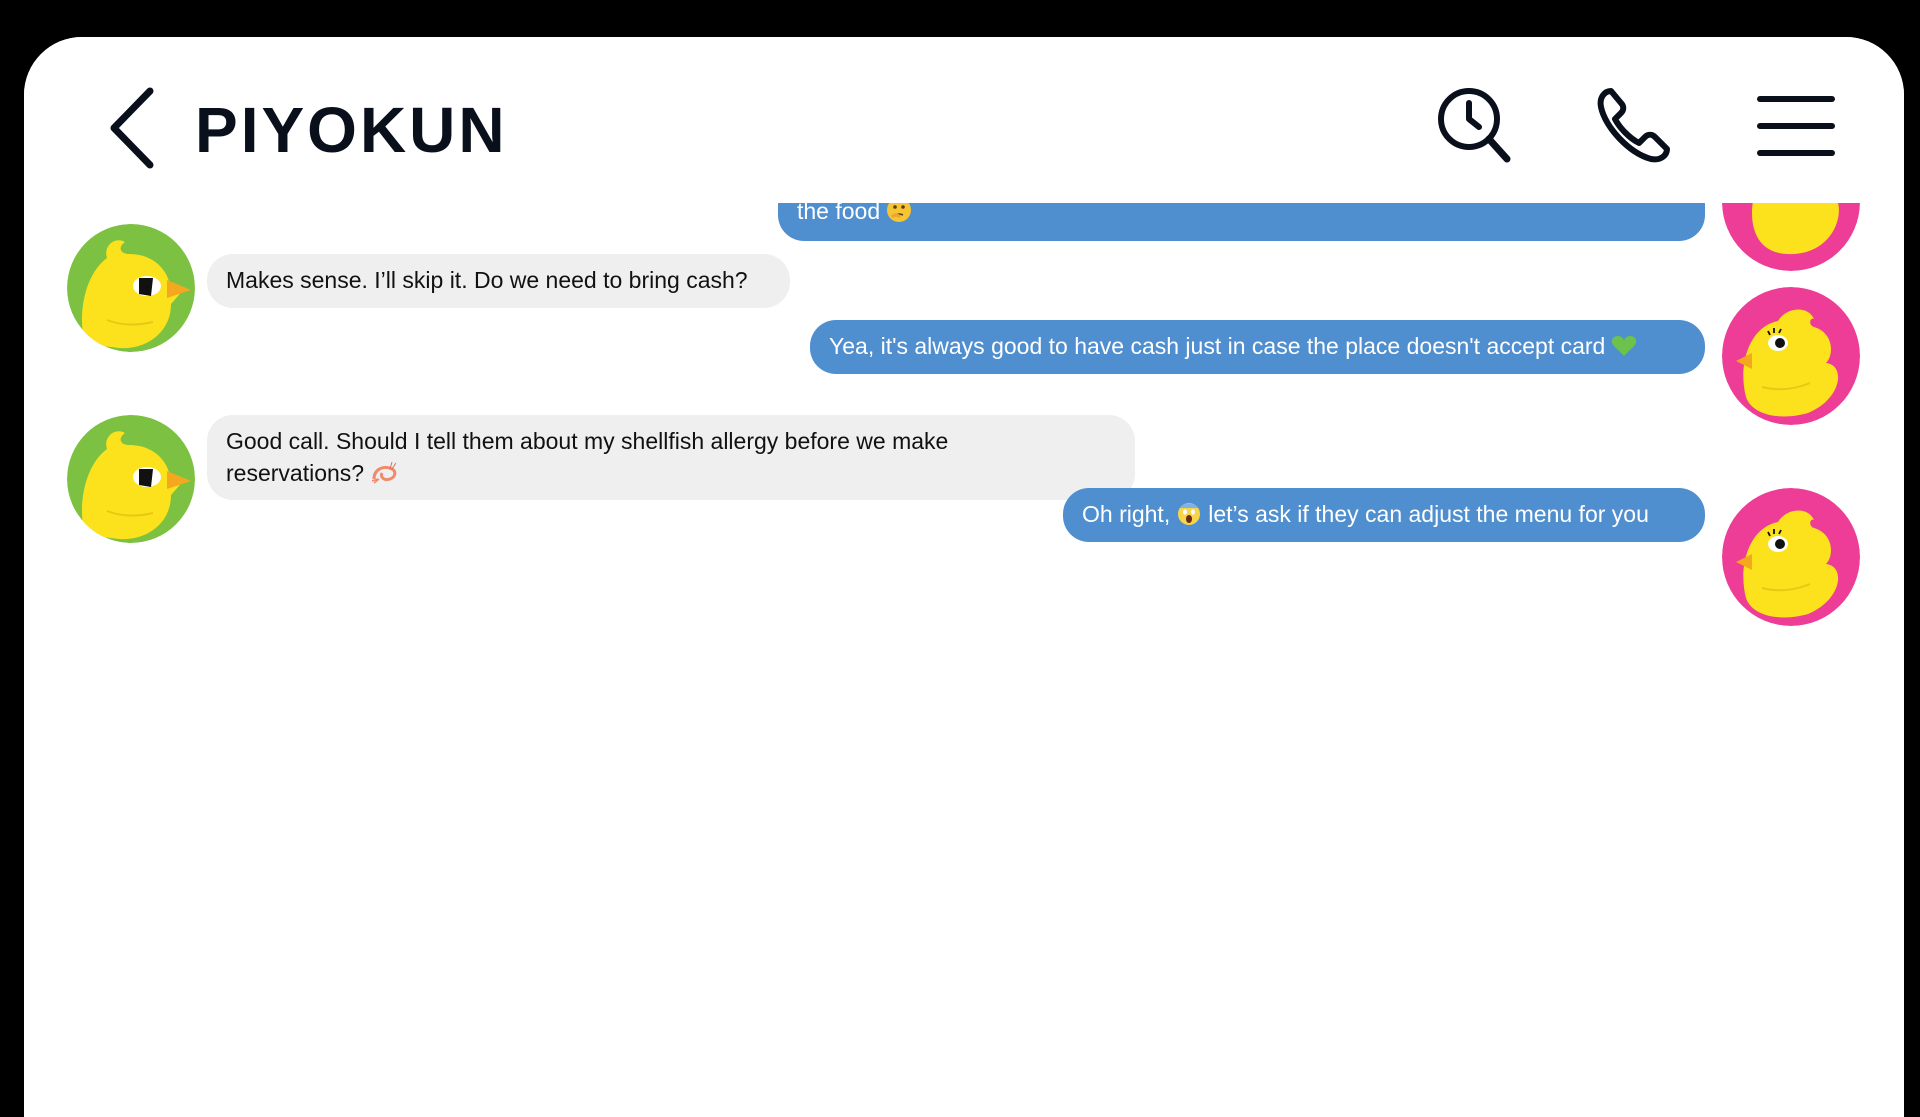 This screenshot has height=1117, width=1920. I want to click on shrimp-emoji, so click(384, 477).